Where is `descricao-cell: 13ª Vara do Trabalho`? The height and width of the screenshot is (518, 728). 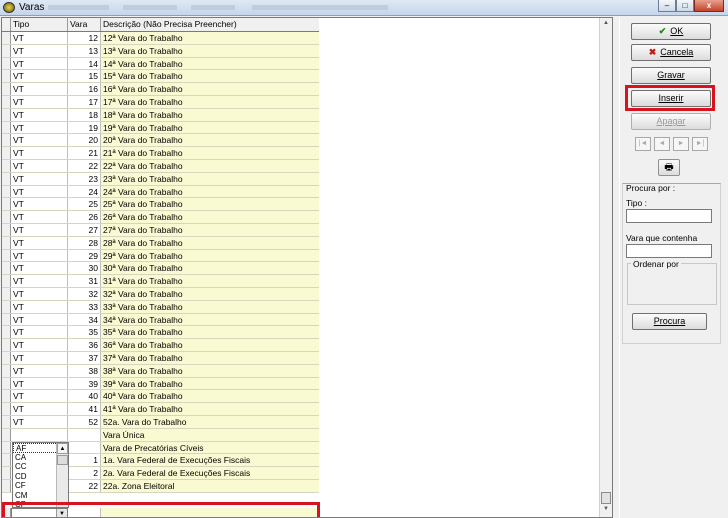
descricao-cell: 13ª Vara do Trabalho is located at coordinates (210, 50).